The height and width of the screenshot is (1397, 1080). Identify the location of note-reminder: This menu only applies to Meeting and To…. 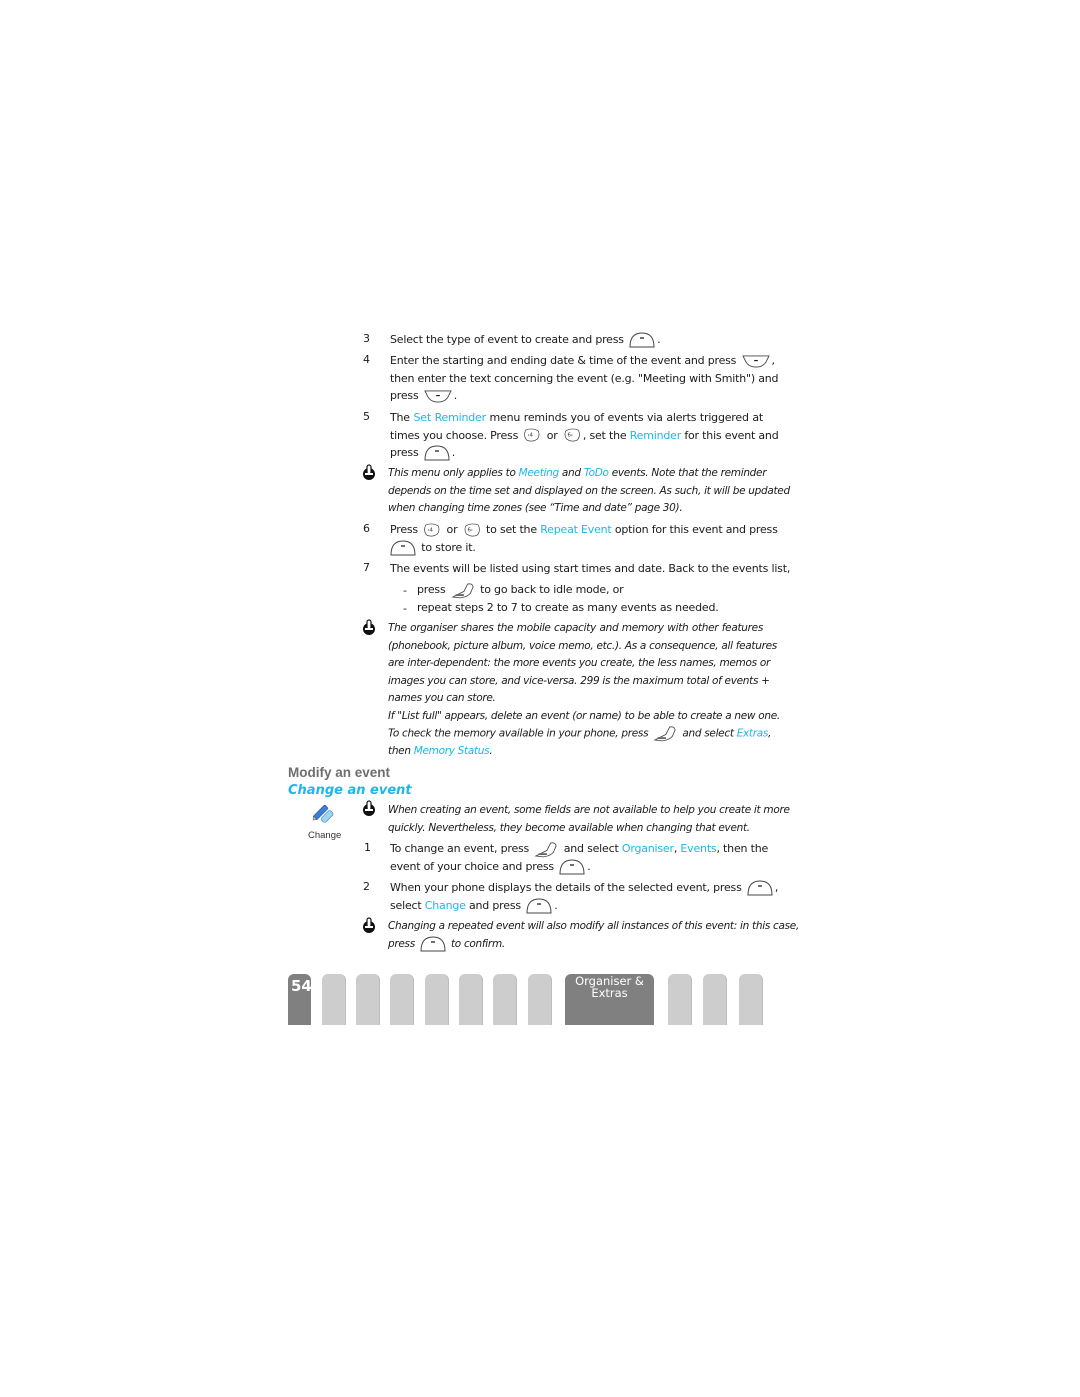
(589, 490).